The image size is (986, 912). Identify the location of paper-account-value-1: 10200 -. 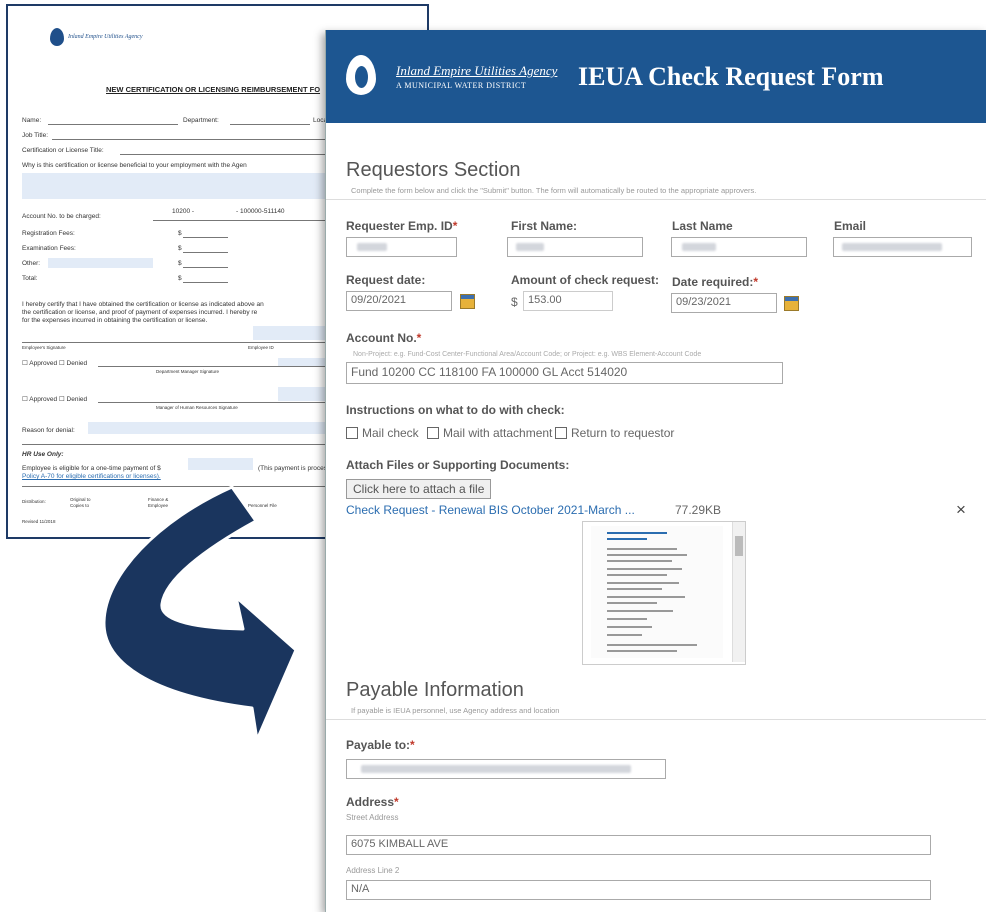
(183, 211).